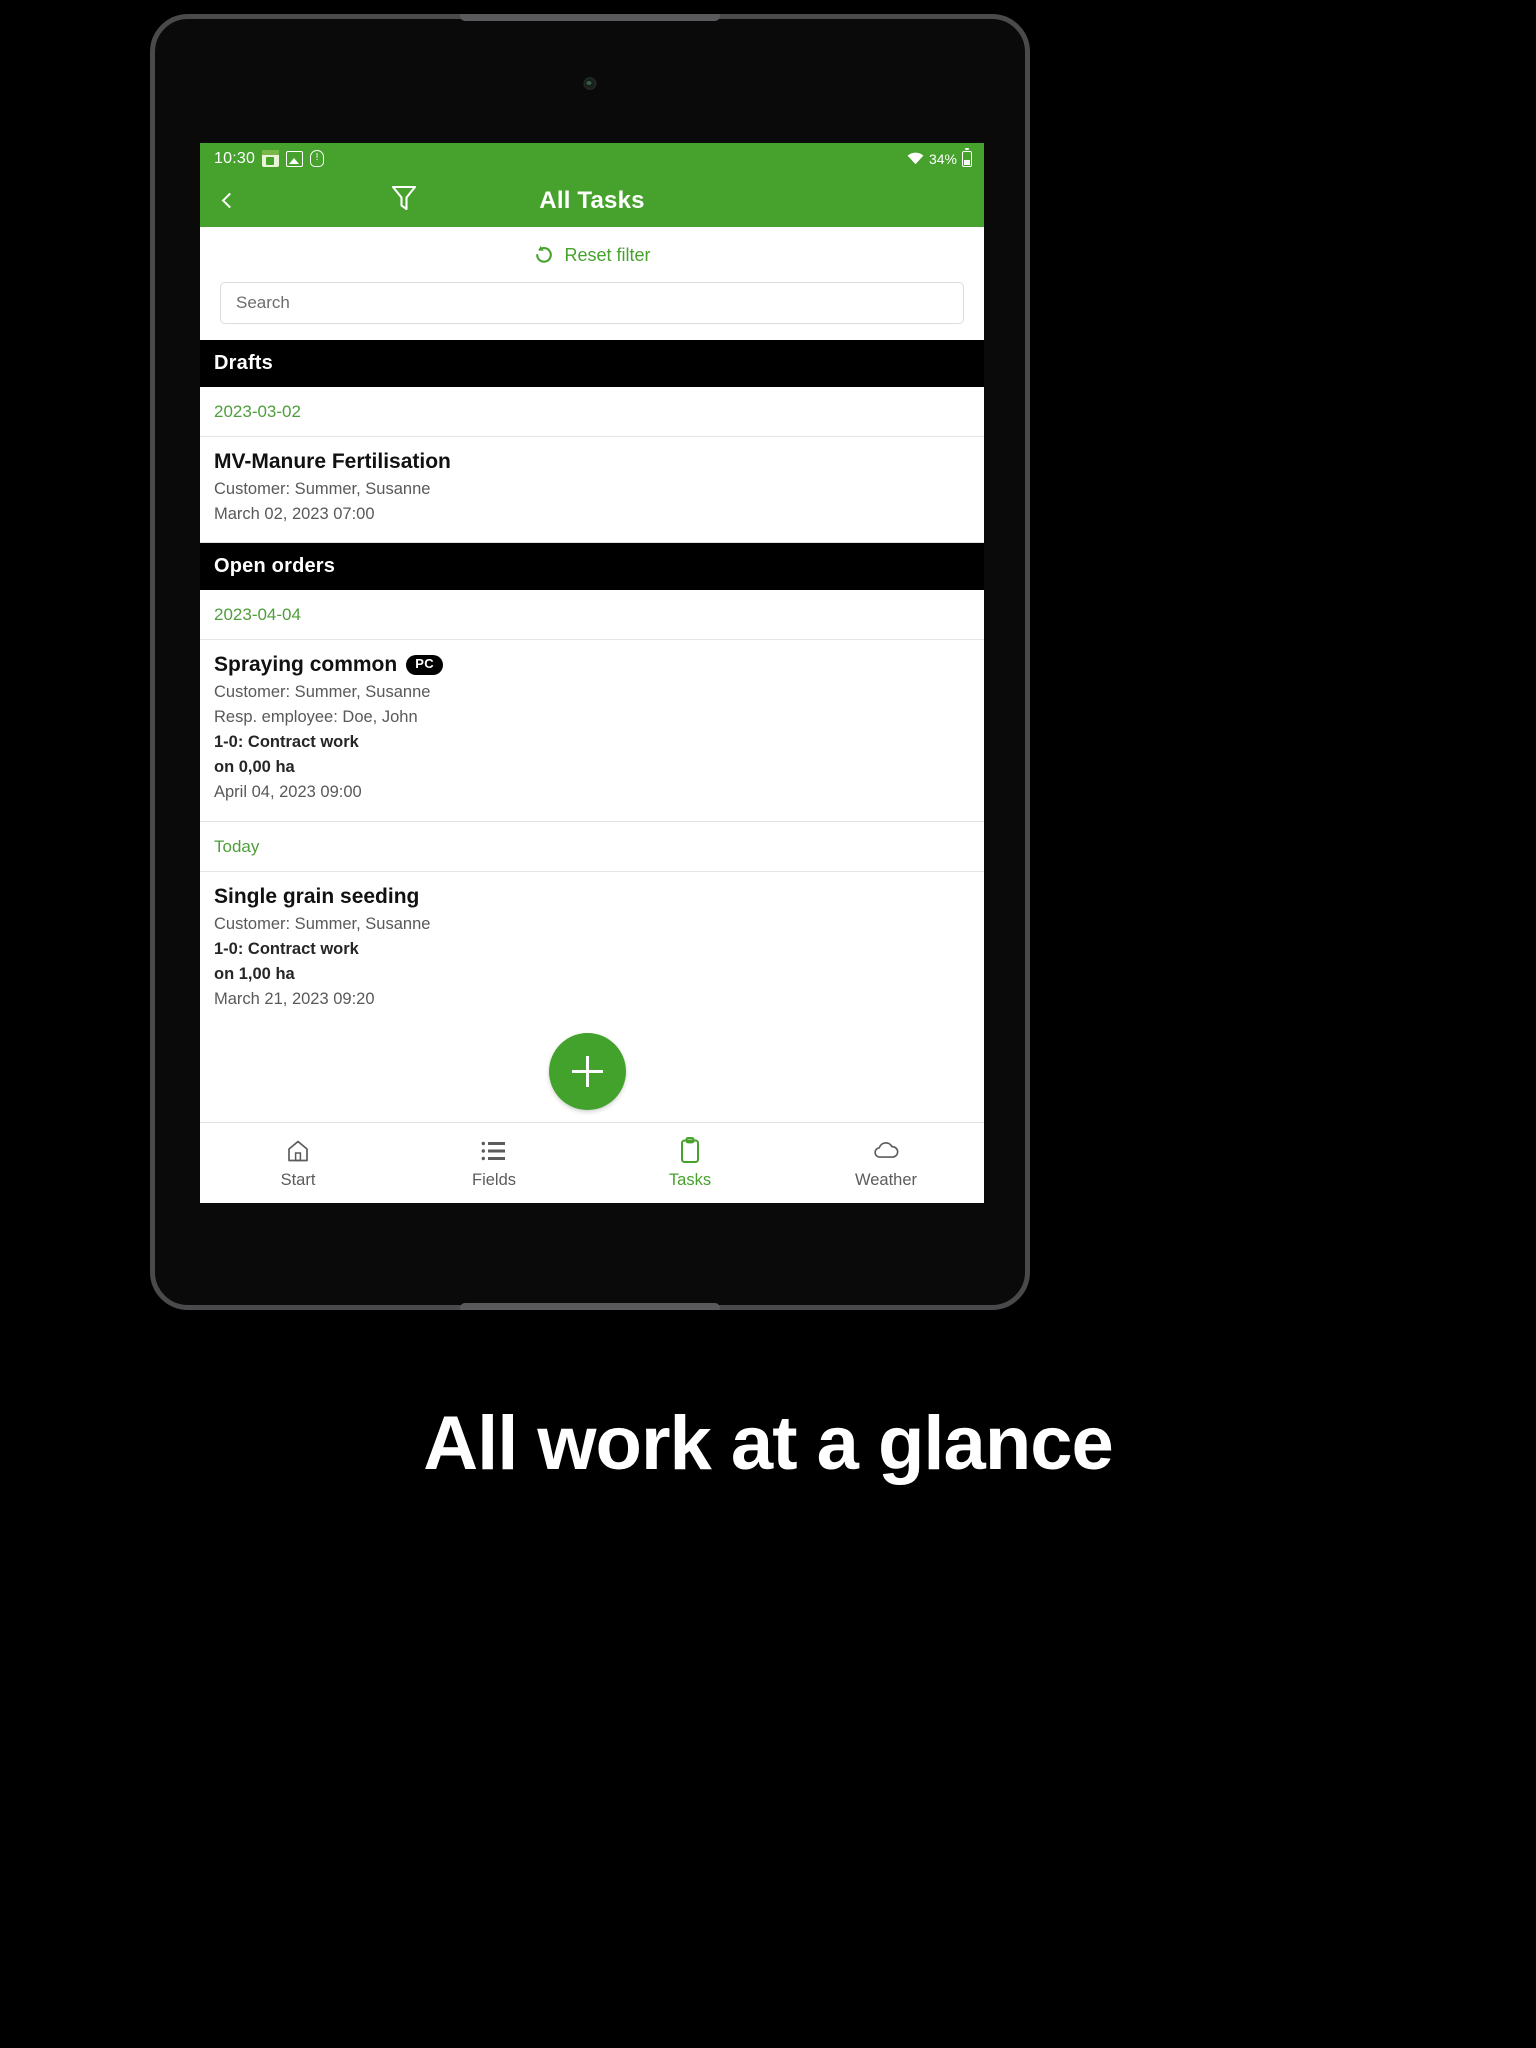 The height and width of the screenshot is (2048, 1536). What do you see at coordinates (592, 363) in the screenshot?
I see `section-header-drafts: Drafts` at bounding box center [592, 363].